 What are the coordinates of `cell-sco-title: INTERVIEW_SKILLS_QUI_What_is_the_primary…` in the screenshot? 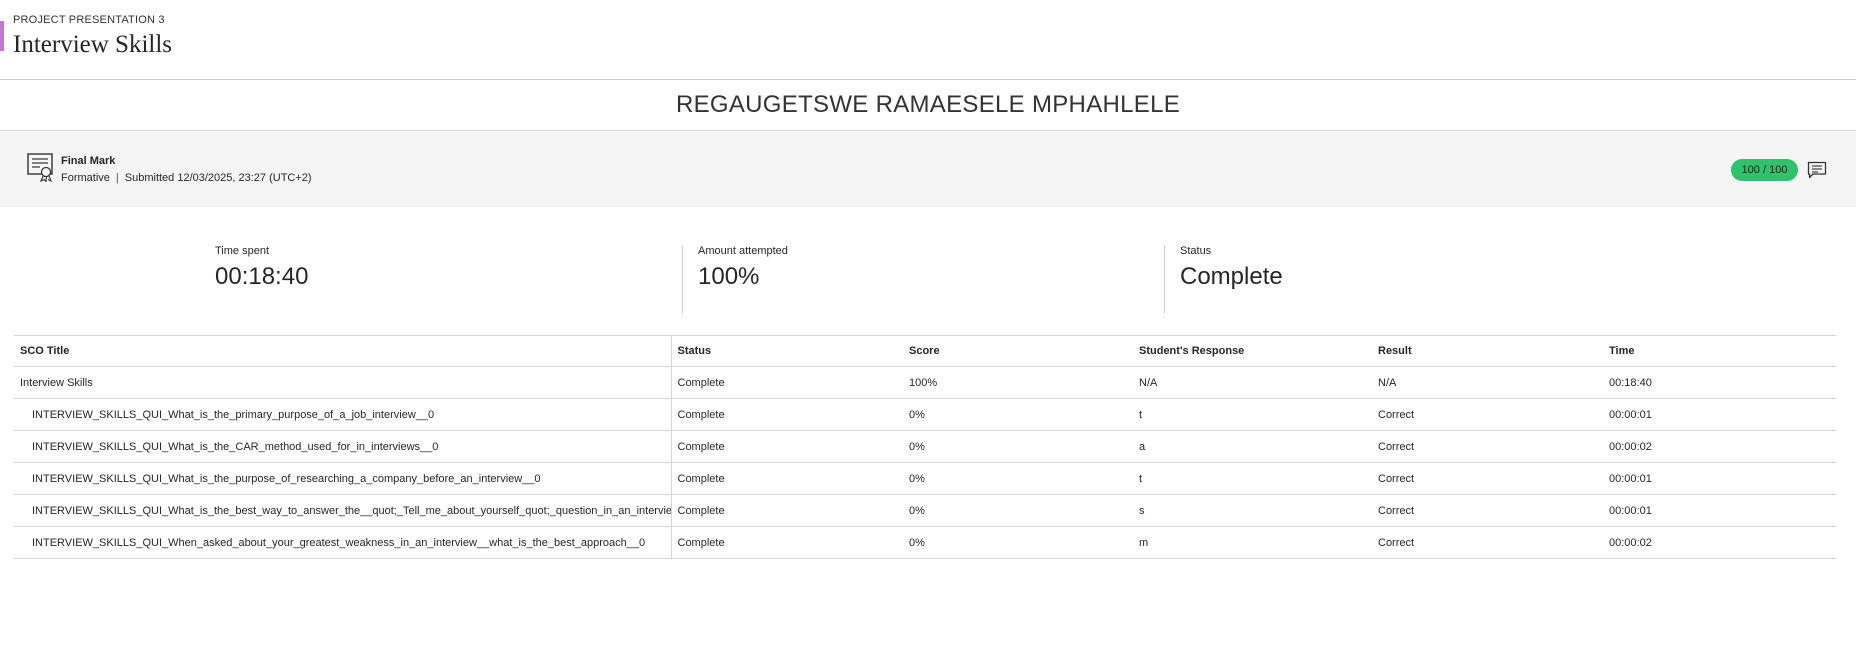 It's located at (343, 414).